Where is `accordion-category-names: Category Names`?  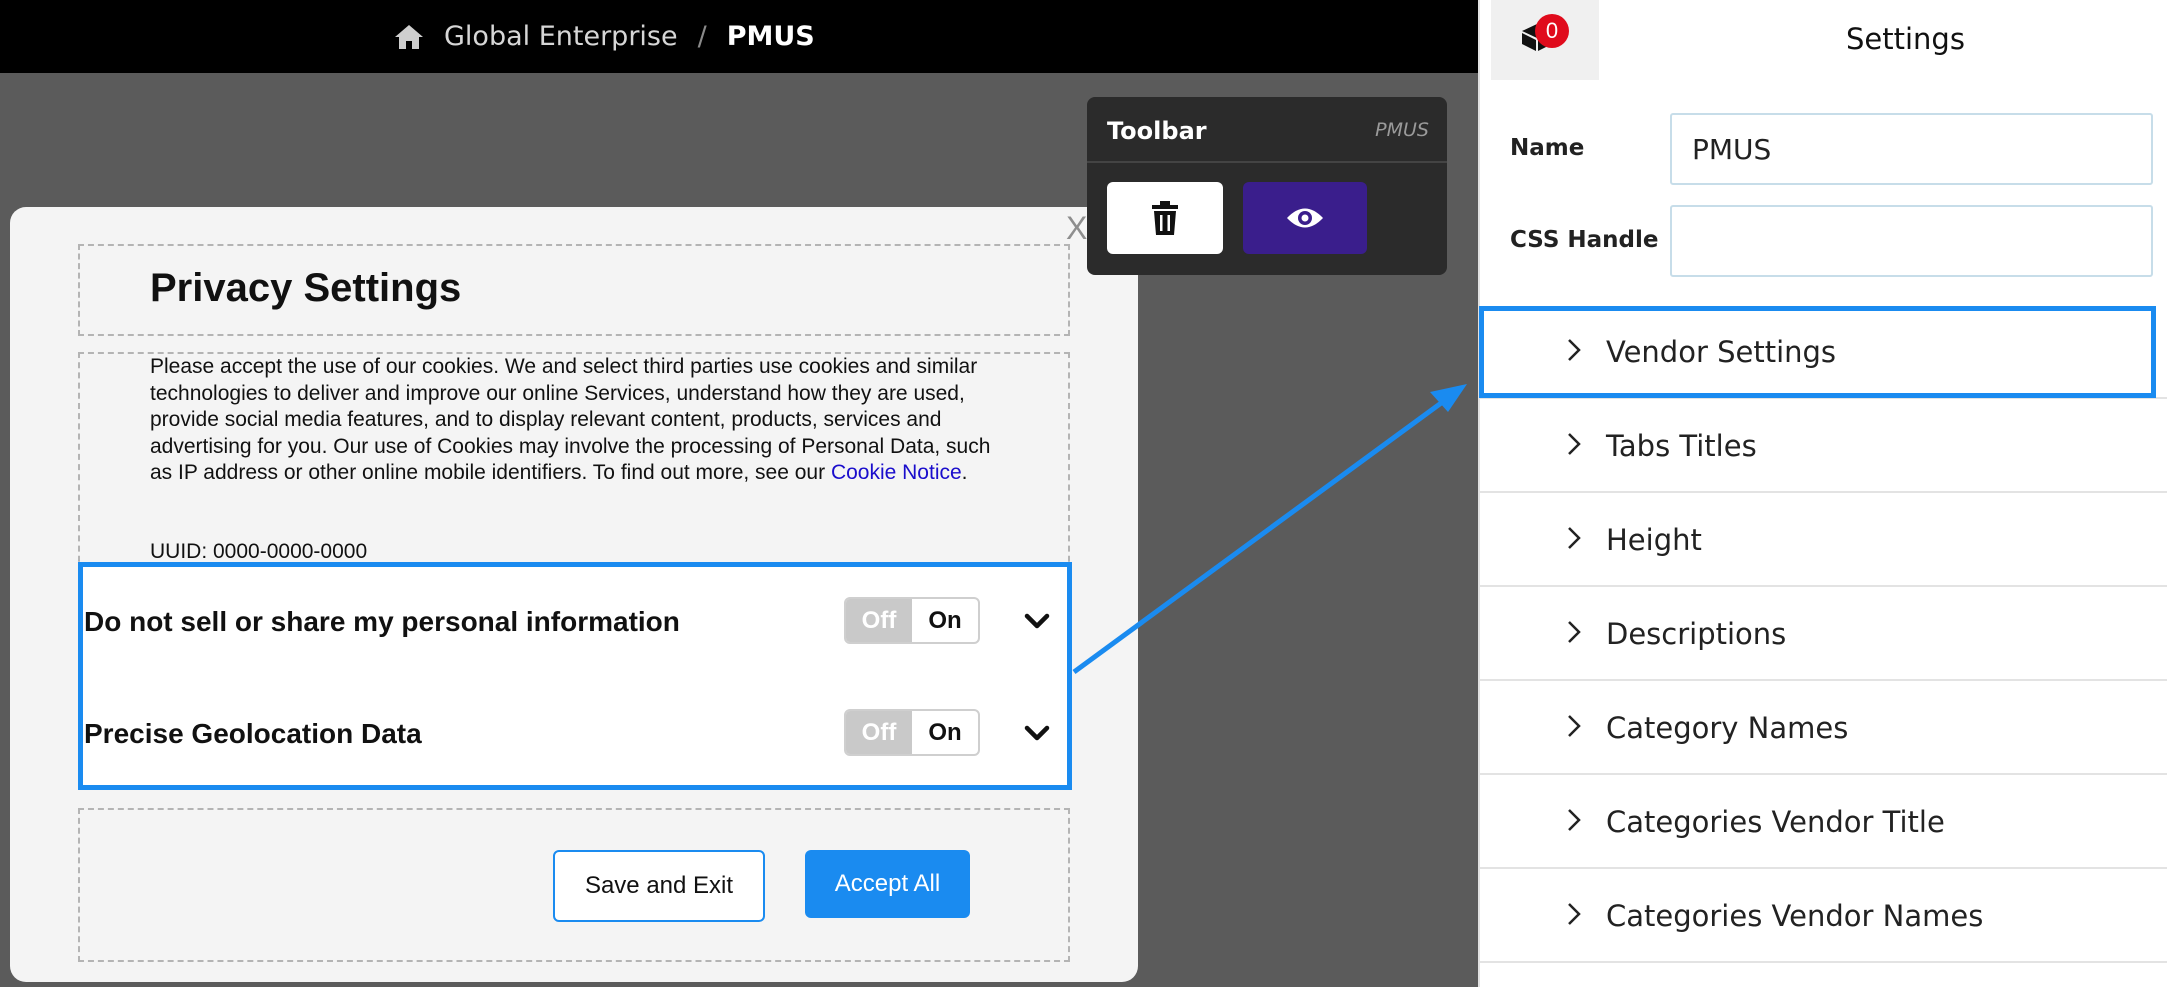 accordion-category-names: Category Names is located at coordinates (1823, 728).